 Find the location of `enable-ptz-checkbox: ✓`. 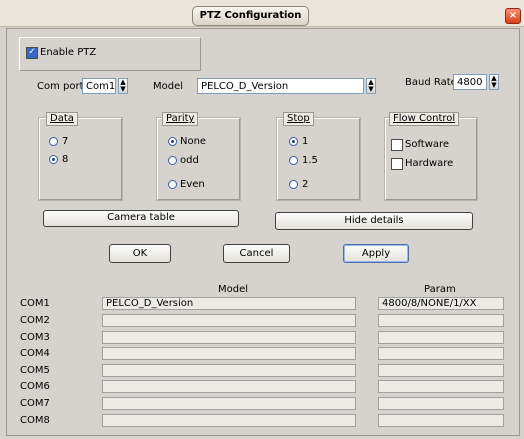

enable-ptz-checkbox: ✓ is located at coordinates (32, 53).